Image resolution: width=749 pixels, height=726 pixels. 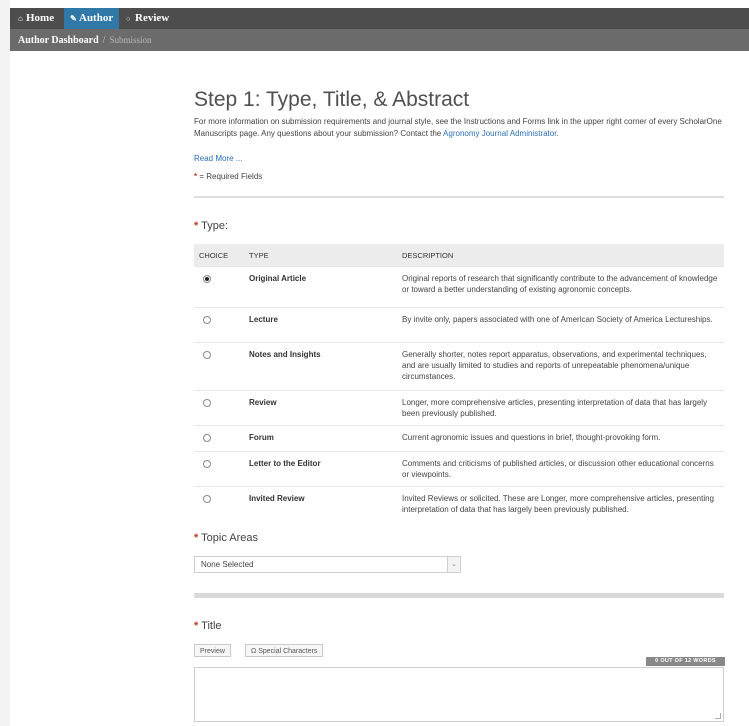 I want to click on nav-home: ⌂ Home, so click(x=36, y=18).